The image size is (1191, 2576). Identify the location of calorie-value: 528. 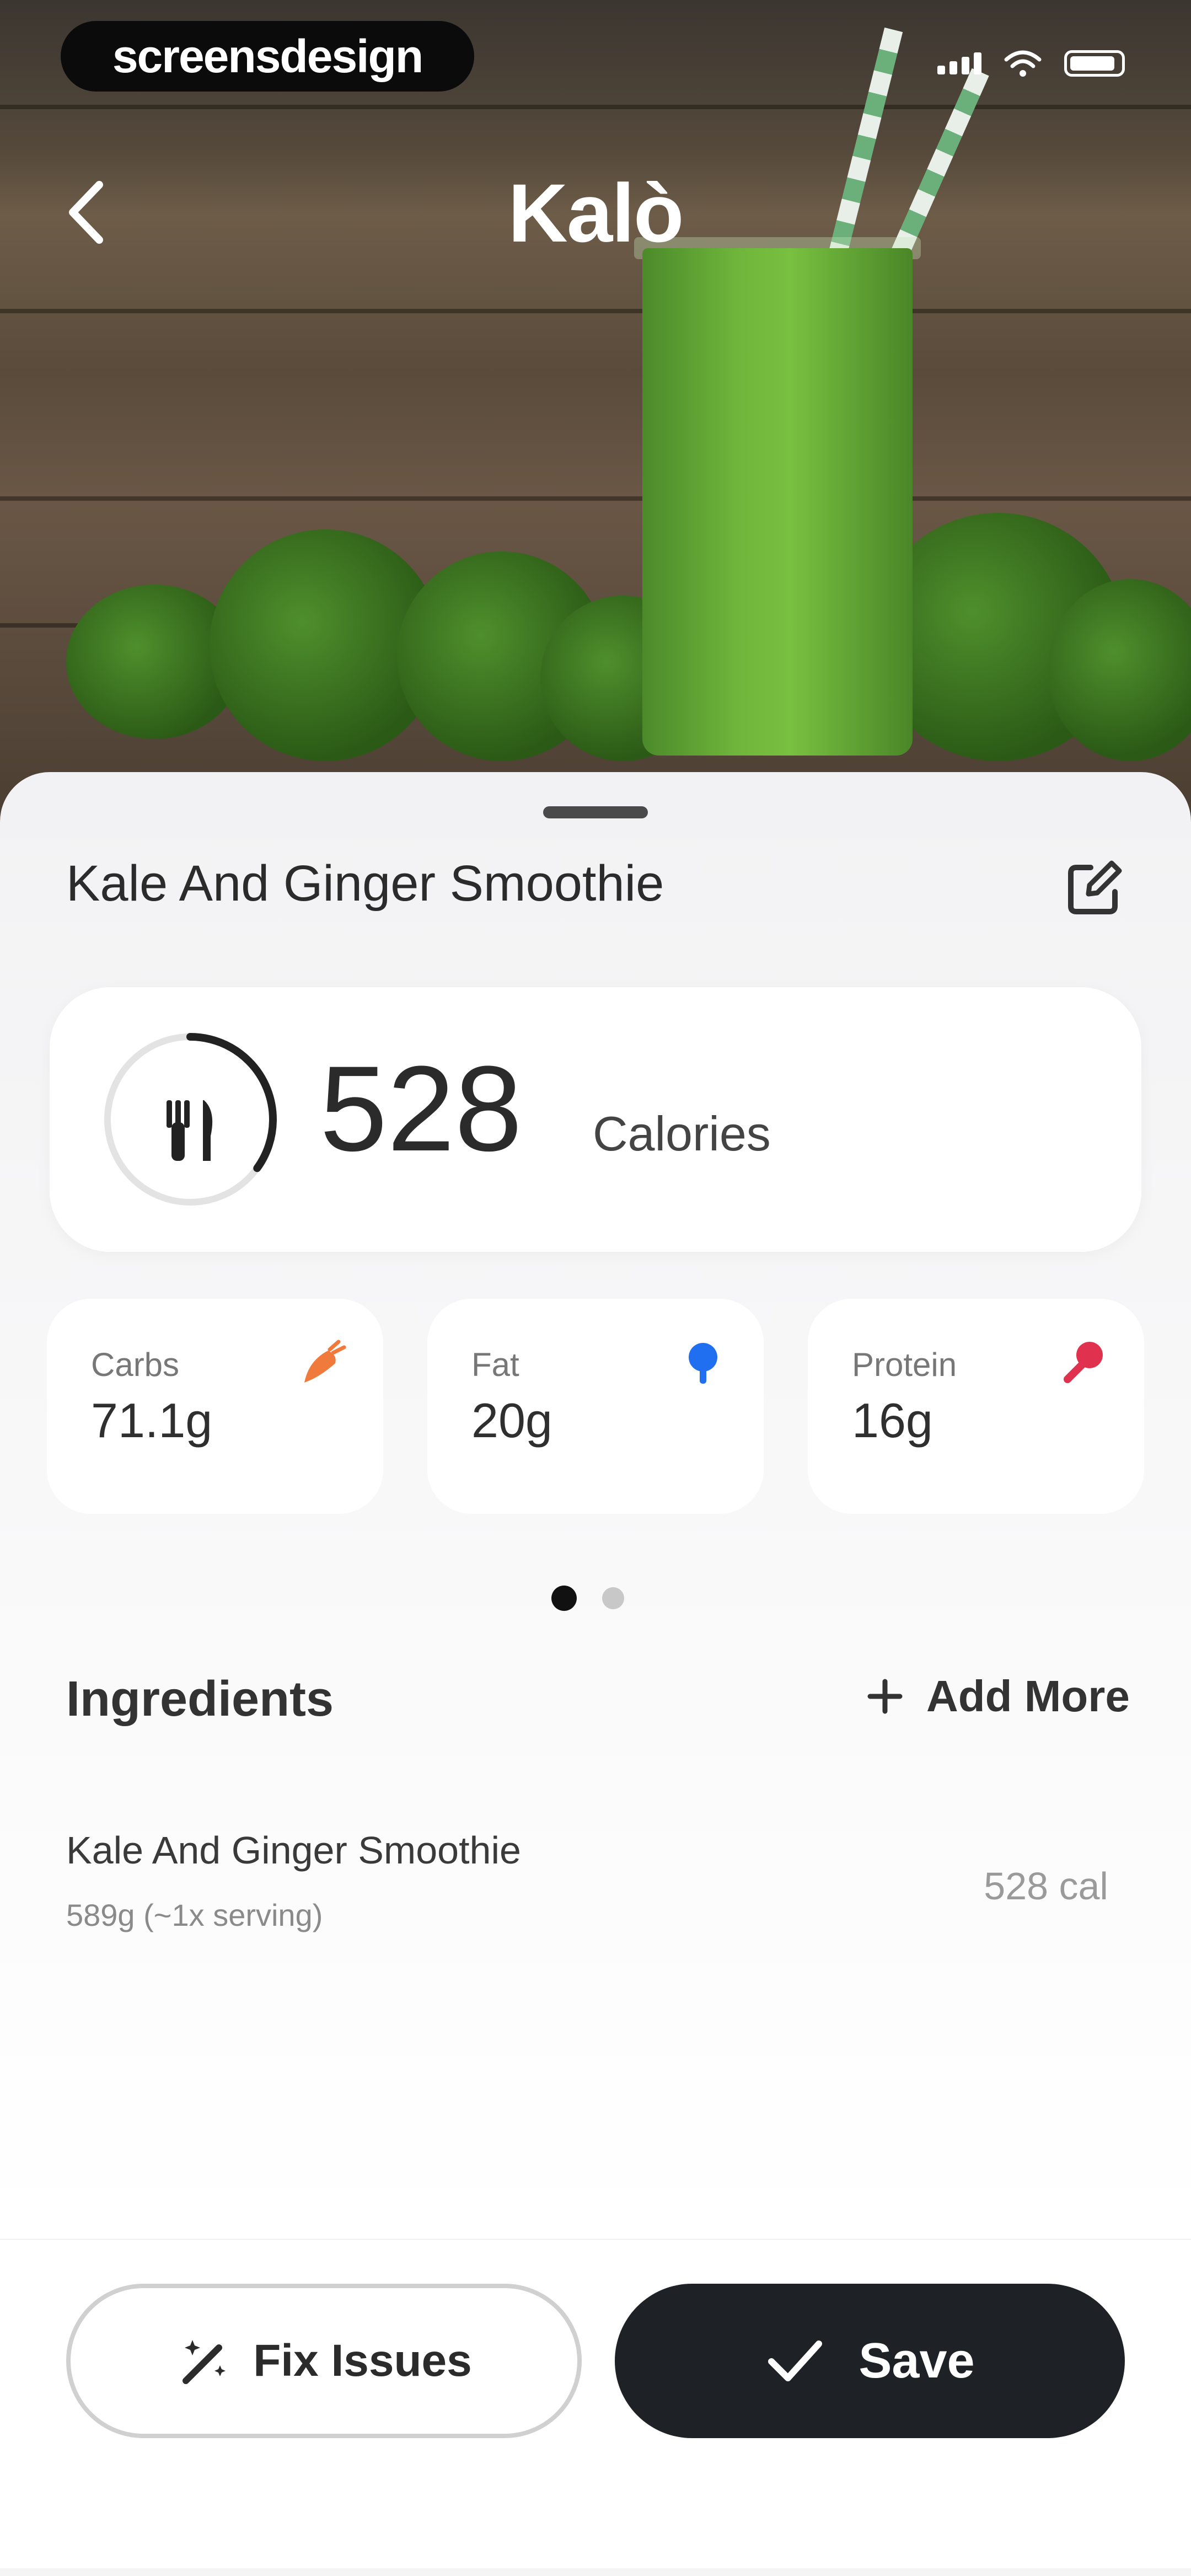
(421, 1108).